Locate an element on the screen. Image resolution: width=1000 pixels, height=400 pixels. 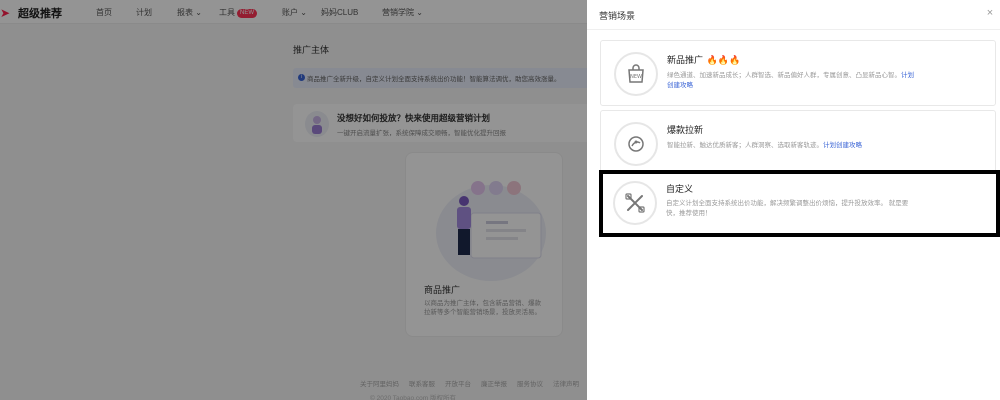
scene-option-hot-item: 爆款拉新 智能拉新、触达优质新客；人群洞察、选取新客轨迹。计划创建攻略 is located at coordinates (798, 143).